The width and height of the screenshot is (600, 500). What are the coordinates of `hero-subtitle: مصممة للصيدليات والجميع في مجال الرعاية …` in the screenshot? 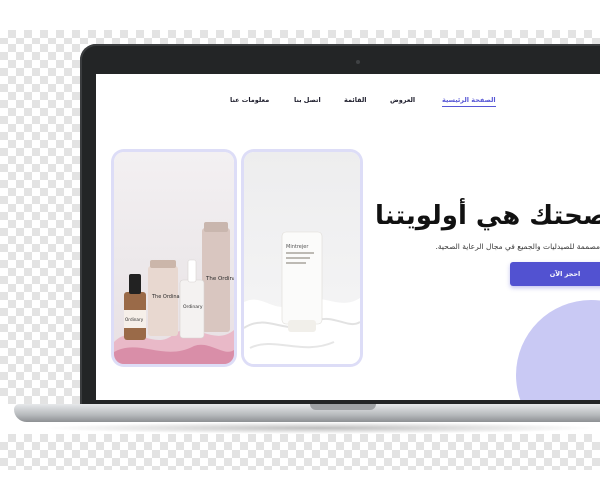 It's located at (517, 246).